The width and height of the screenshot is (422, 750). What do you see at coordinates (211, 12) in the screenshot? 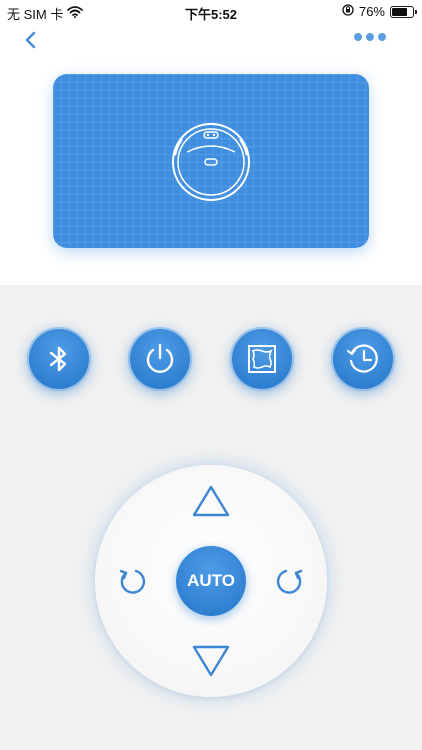
I see `status-bar: 无 SIM 卡 下午5:52 76%` at bounding box center [211, 12].